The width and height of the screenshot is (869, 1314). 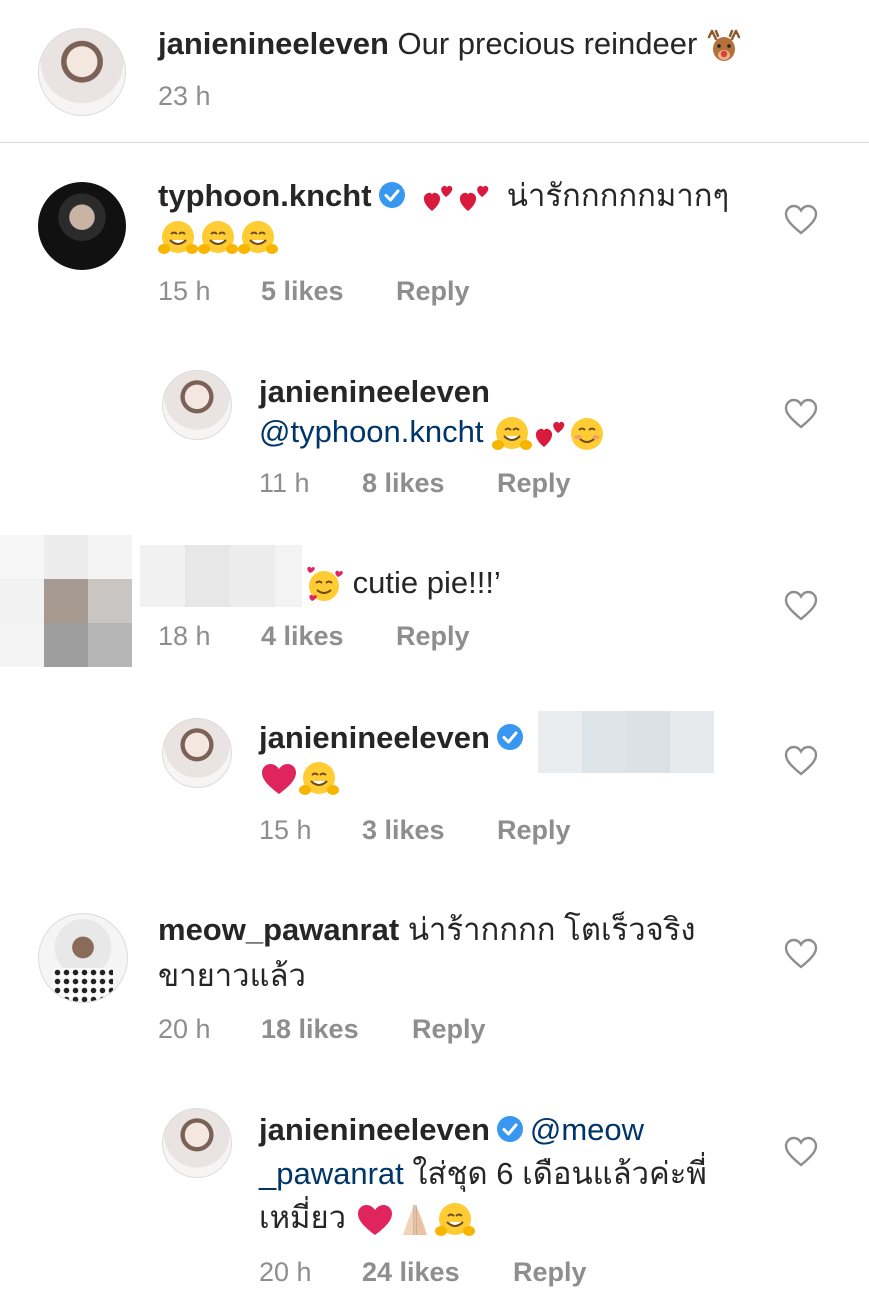 I want to click on caption-username: janienineeleven, so click(x=273, y=43).